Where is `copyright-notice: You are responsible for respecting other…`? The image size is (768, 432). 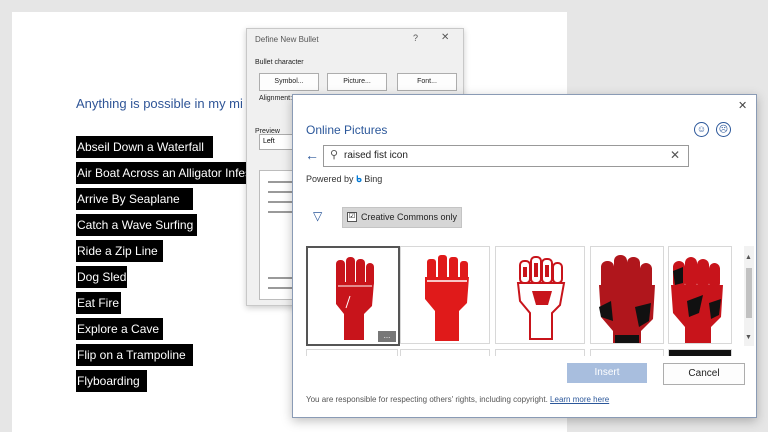 copyright-notice: You are responsible for respecting other… is located at coordinates (457, 399).